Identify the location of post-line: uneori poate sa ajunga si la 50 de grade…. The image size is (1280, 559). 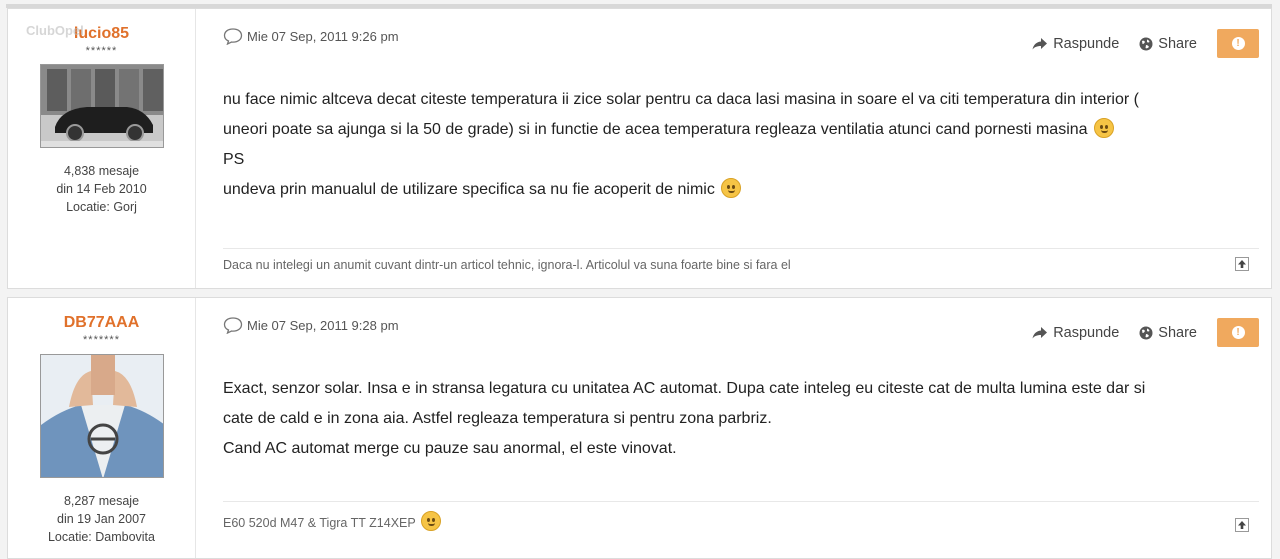
(655, 129).